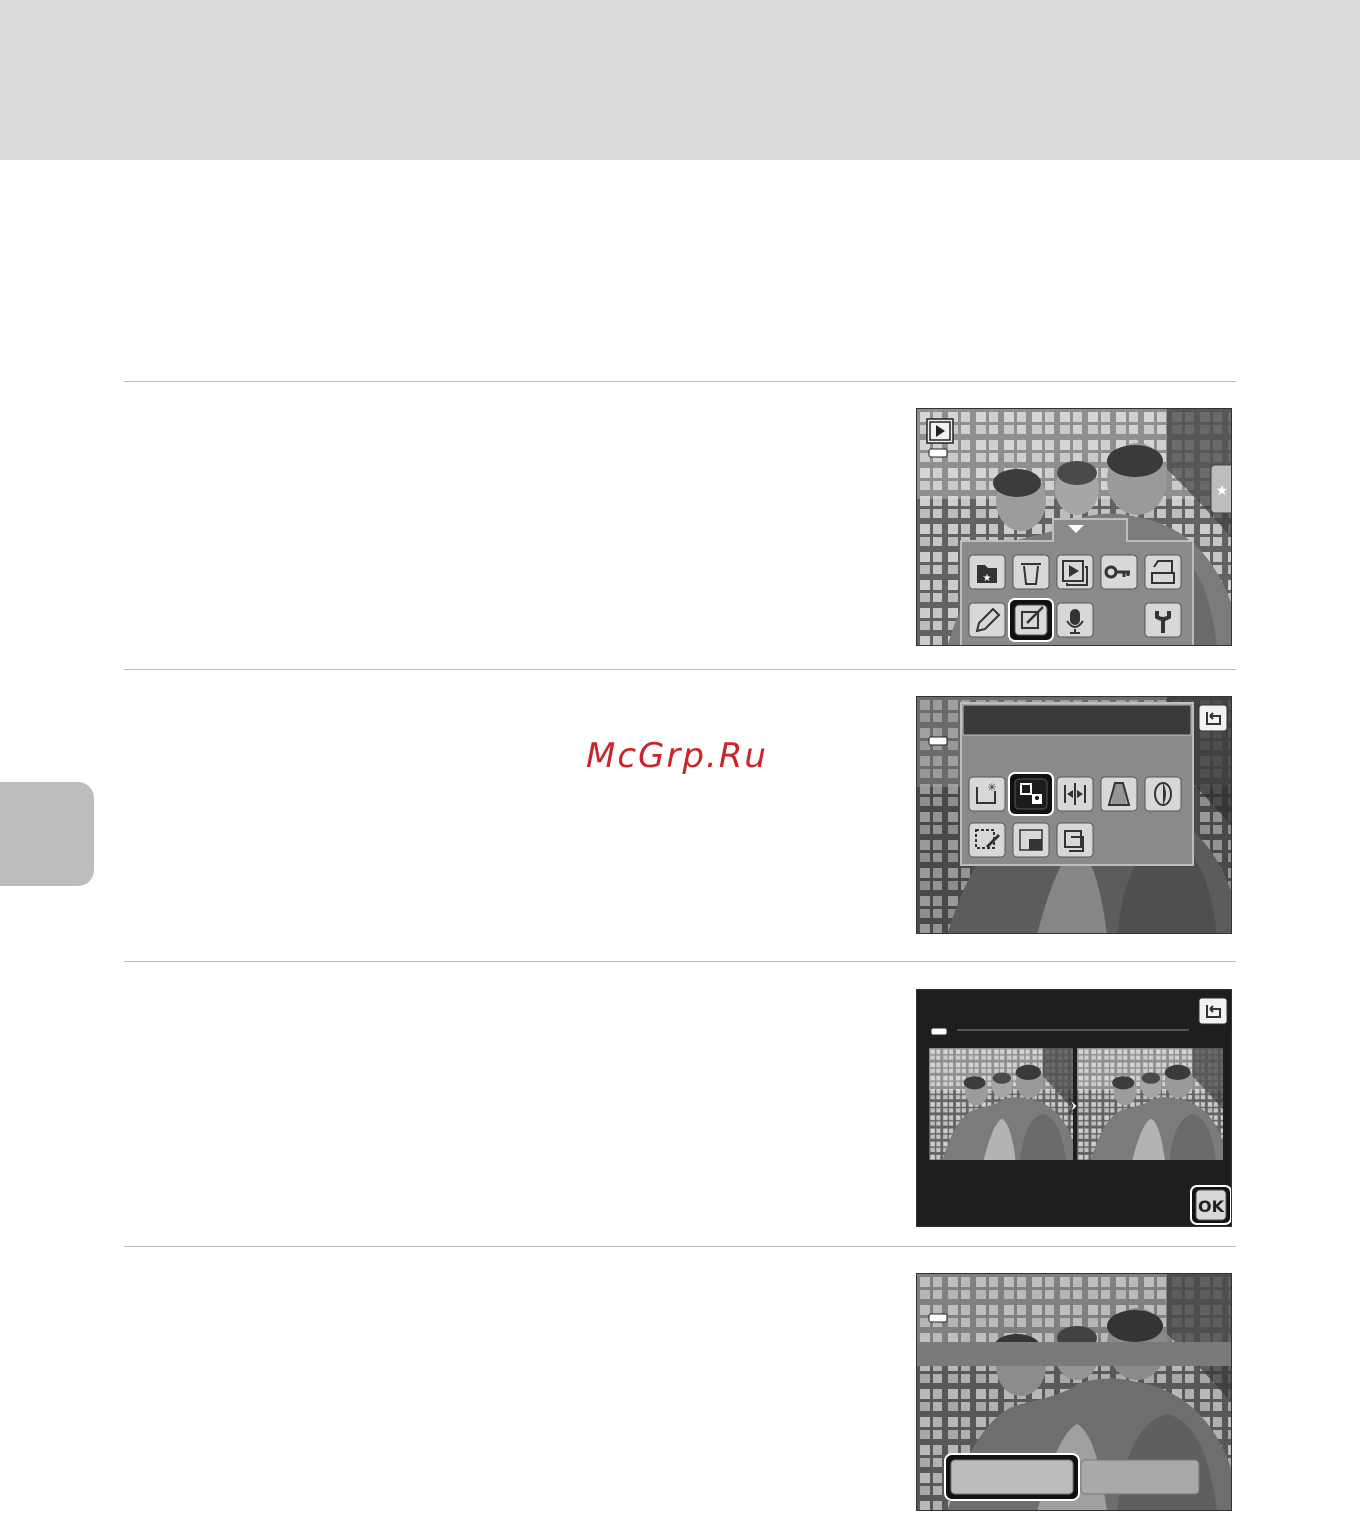 The image size is (1360, 1513). What do you see at coordinates (1074, 1354) in the screenshot?
I see `message-bar` at bounding box center [1074, 1354].